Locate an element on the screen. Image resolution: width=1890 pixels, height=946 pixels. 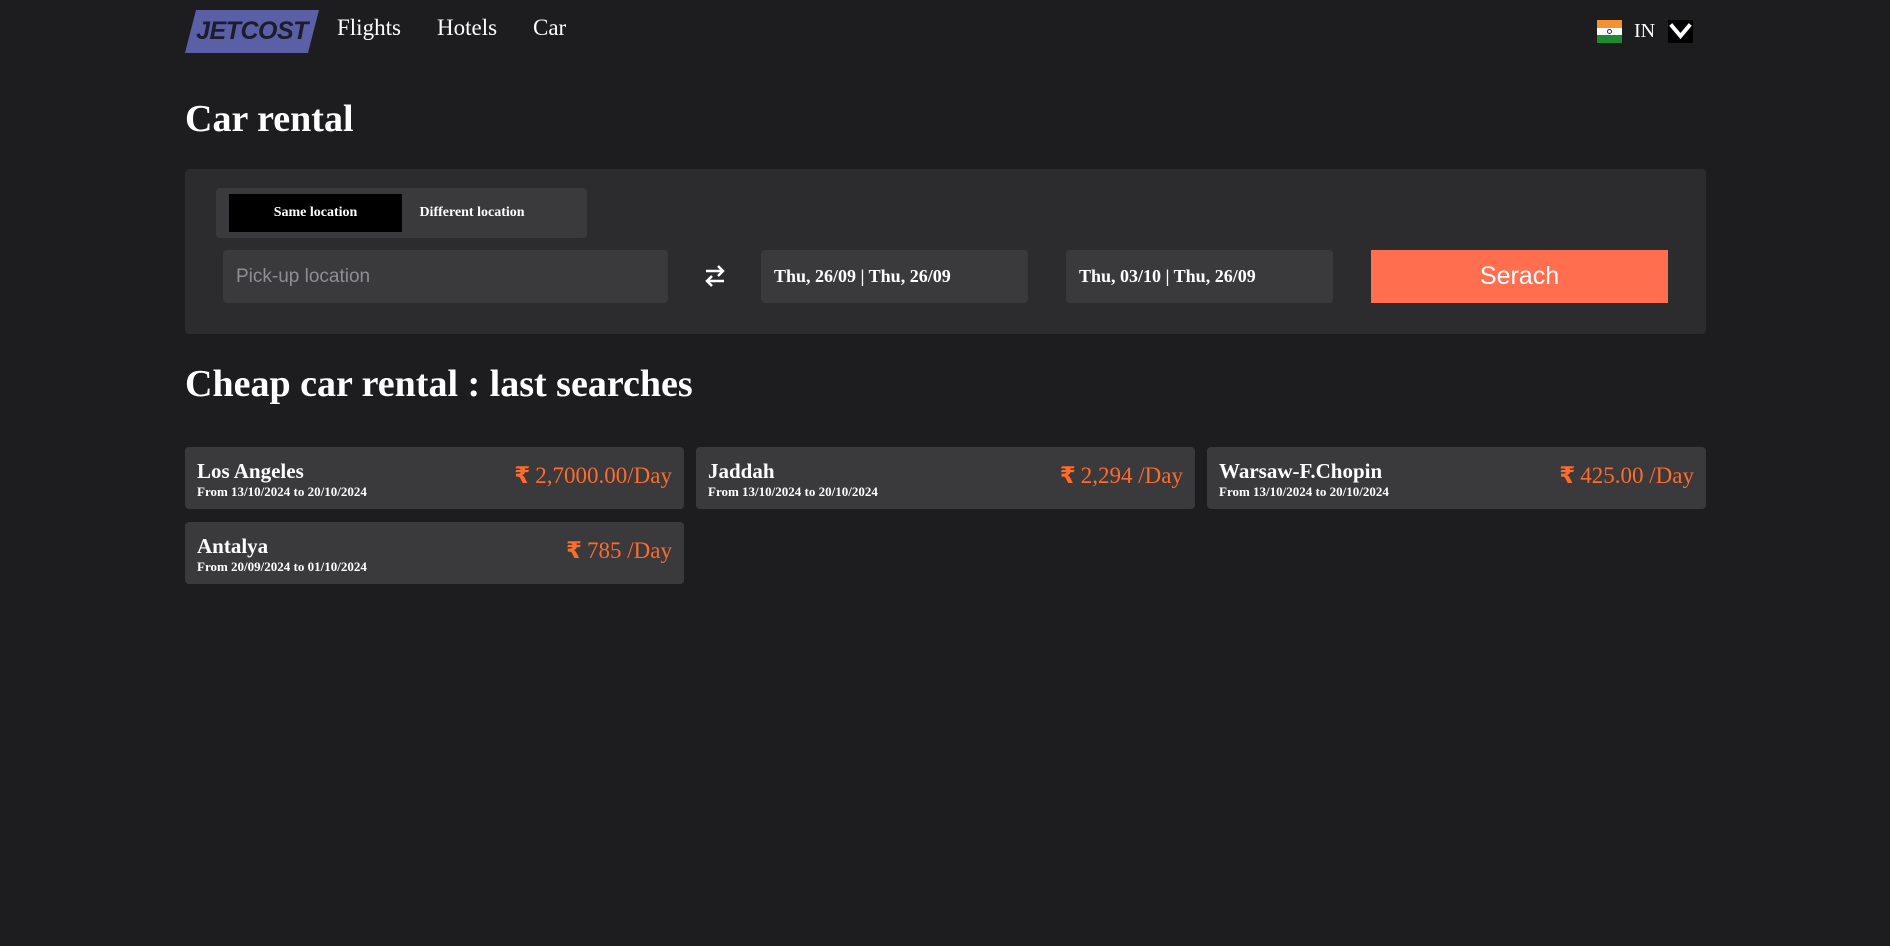
card-city: Los Angeles is located at coordinates (250, 471).